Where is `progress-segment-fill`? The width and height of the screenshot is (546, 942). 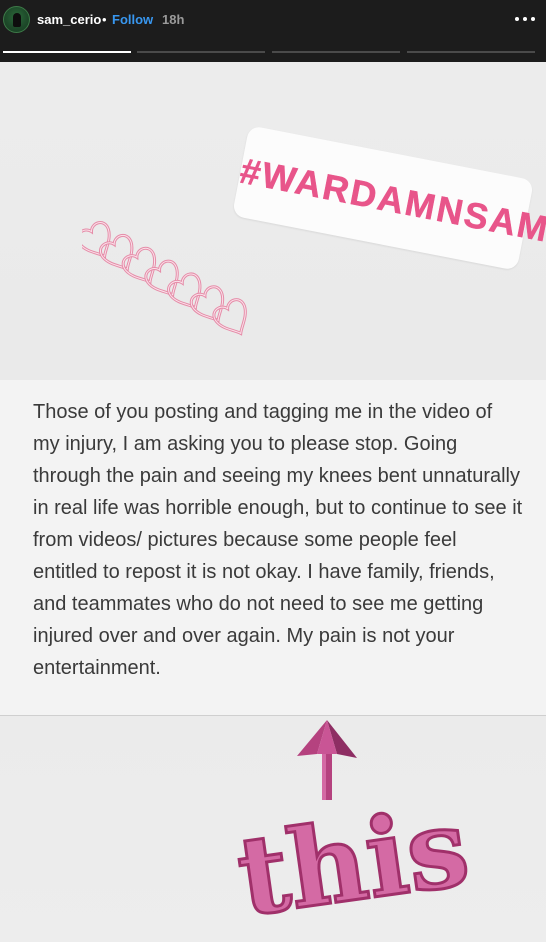 progress-segment-fill is located at coordinates (67, 52).